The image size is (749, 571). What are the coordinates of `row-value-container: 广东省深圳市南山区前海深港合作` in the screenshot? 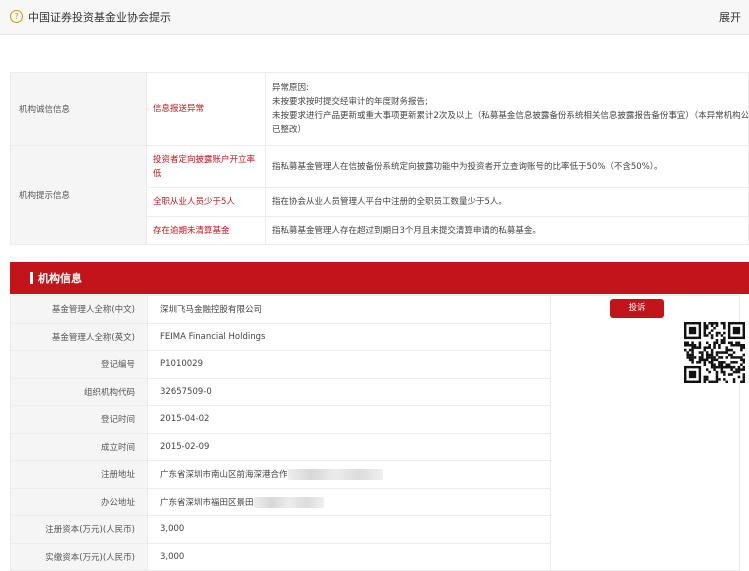 It's located at (349, 474).